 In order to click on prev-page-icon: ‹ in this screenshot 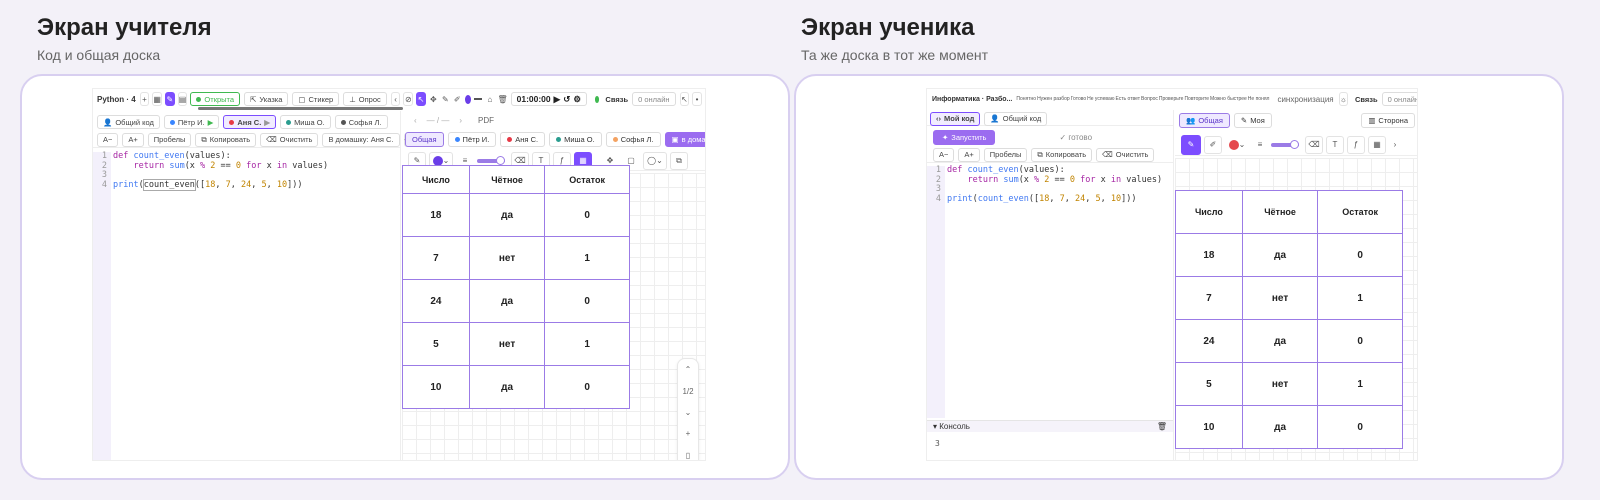, I will do `click(415, 120)`.